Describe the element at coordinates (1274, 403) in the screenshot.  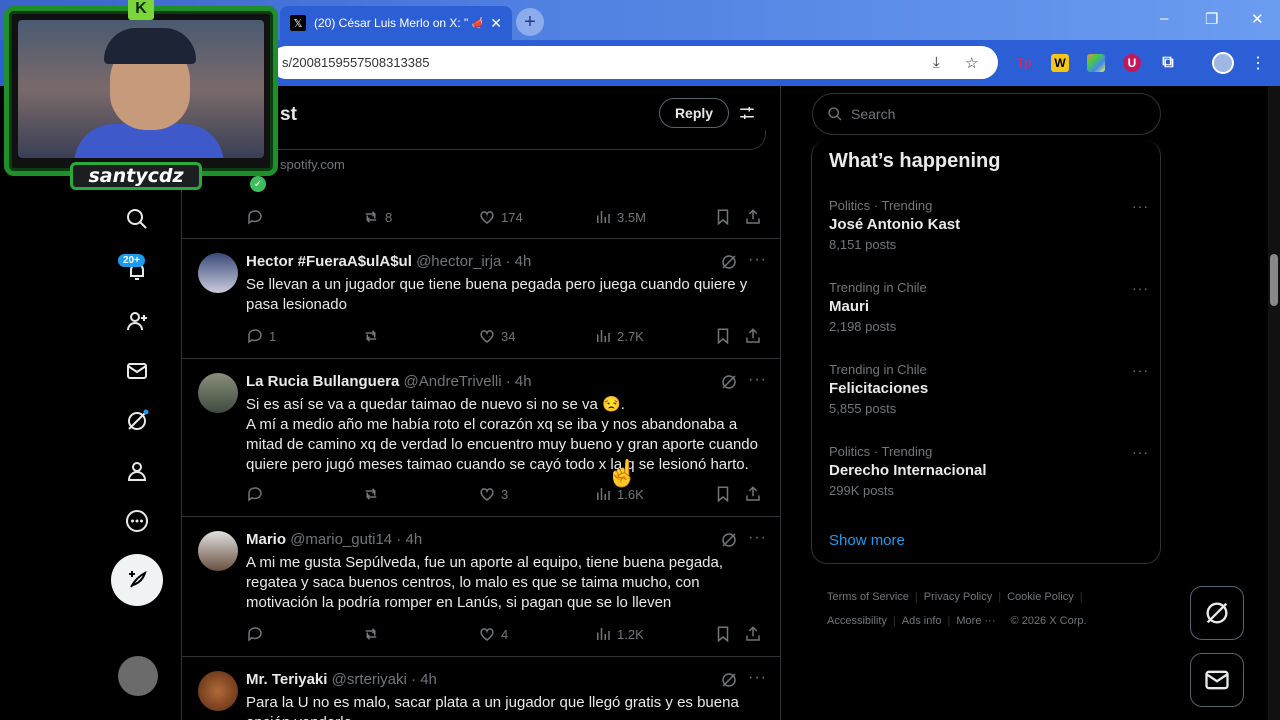
I see `page-scrollbar` at that location.